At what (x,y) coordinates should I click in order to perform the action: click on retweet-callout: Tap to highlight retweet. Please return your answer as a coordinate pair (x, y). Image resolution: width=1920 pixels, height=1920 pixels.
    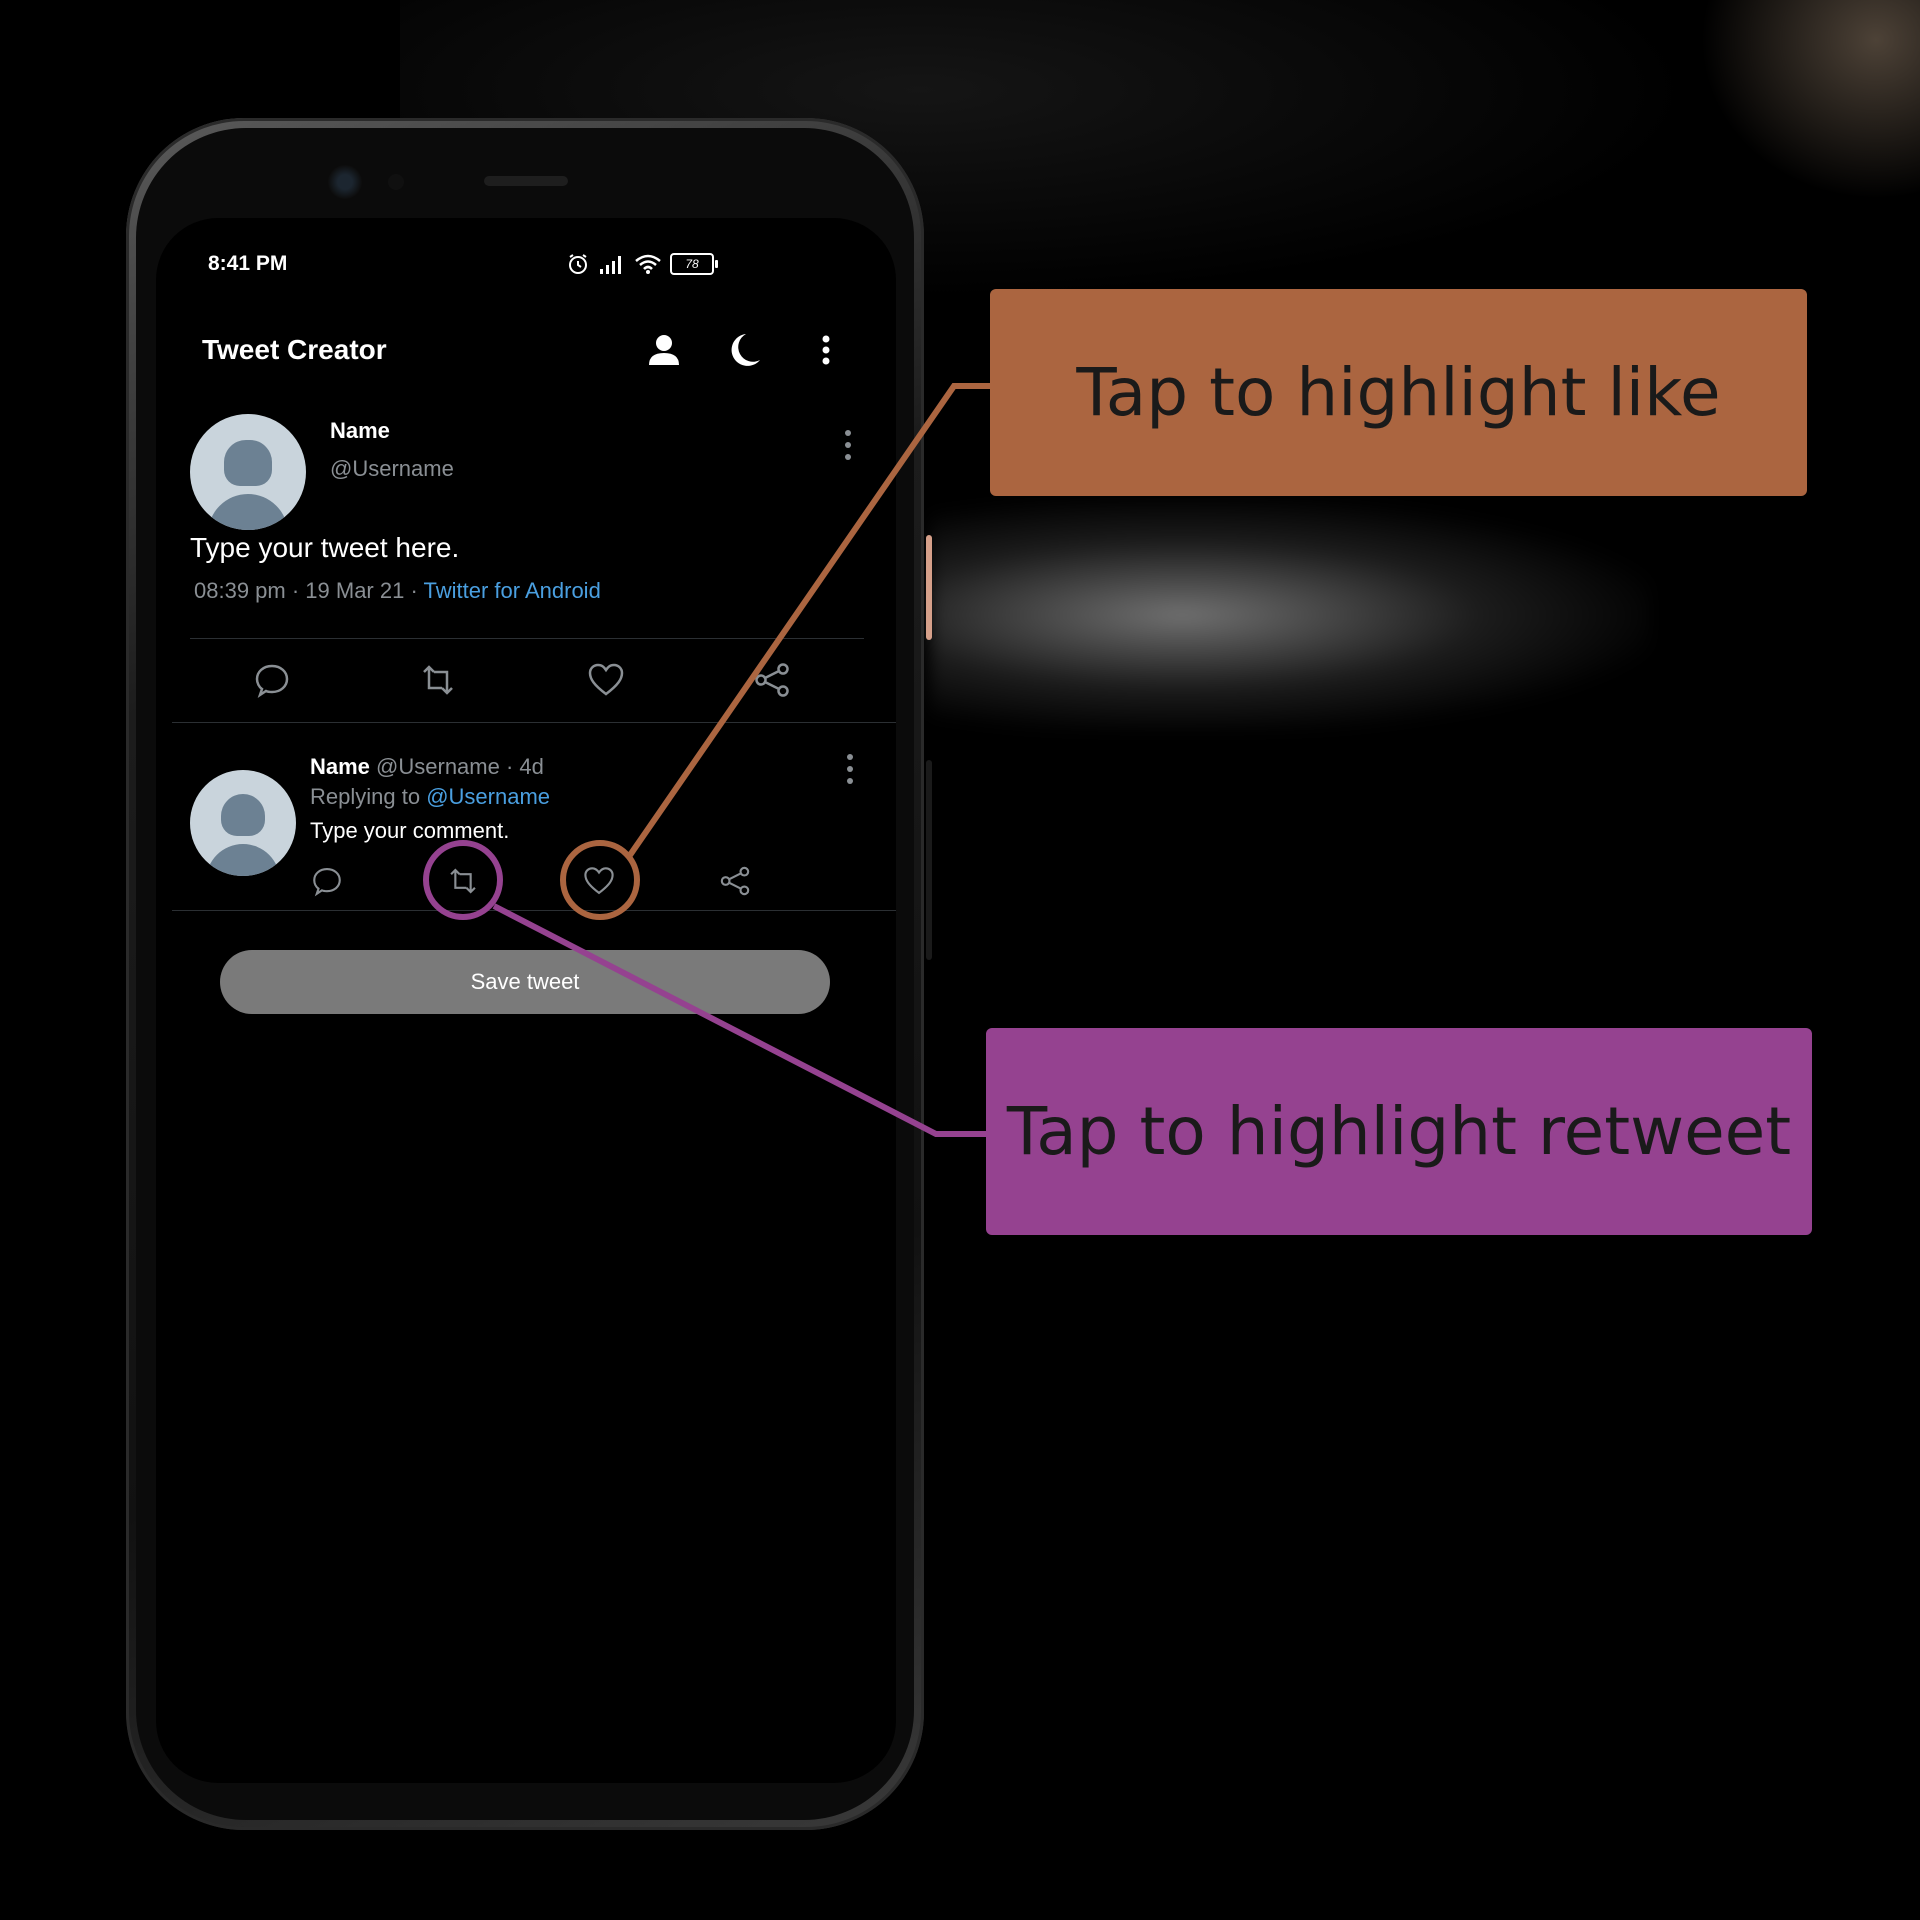
    Looking at the image, I should click on (1399, 1131).